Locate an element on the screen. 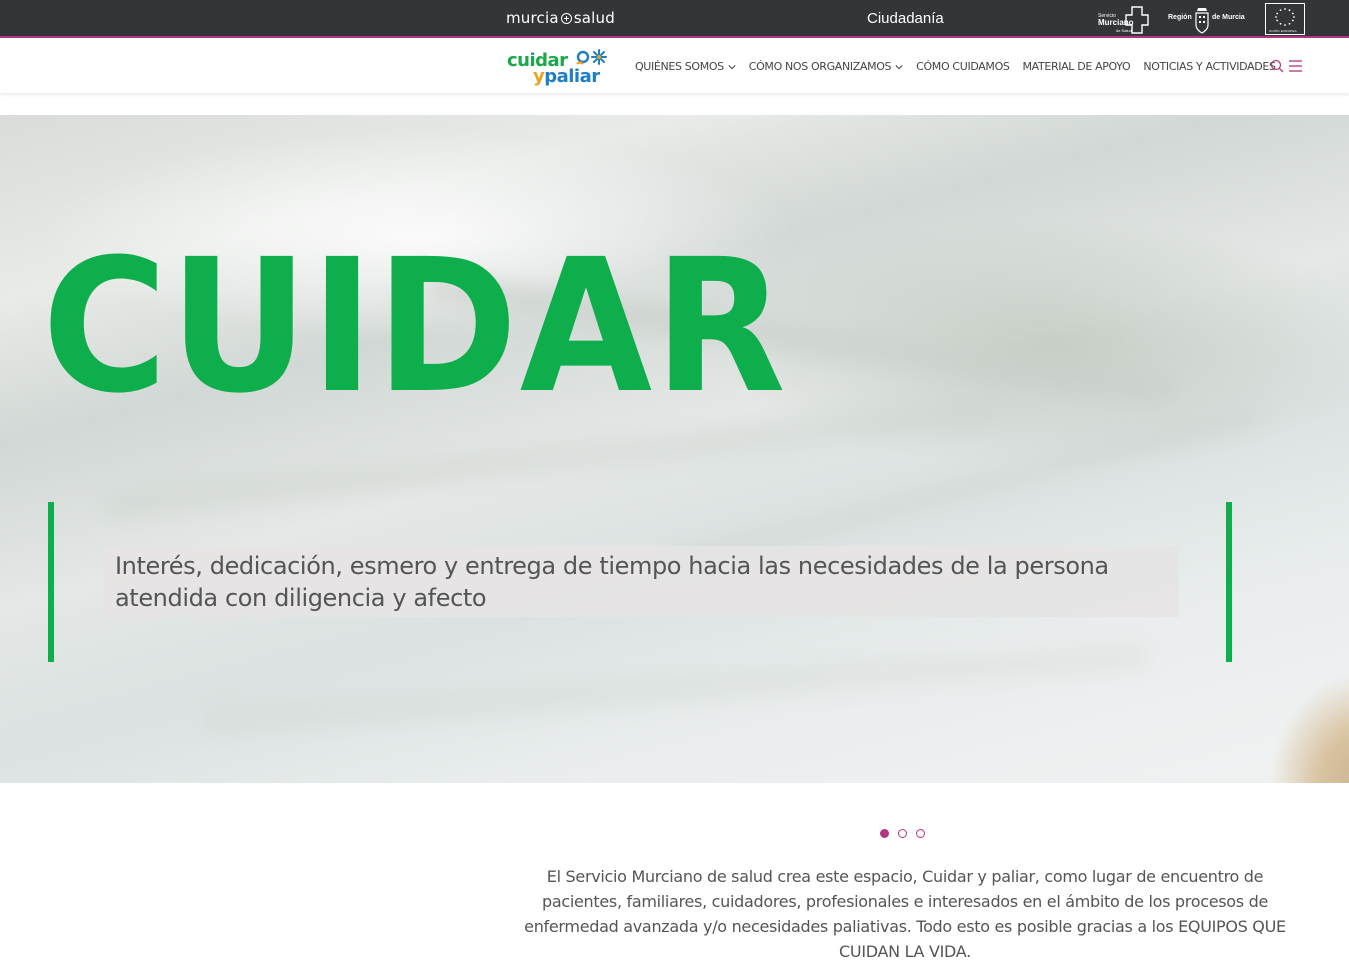 The width and height of the screenshot is (1349, 964). sms-line2: Murciano is located at coordinates (1116, 22).